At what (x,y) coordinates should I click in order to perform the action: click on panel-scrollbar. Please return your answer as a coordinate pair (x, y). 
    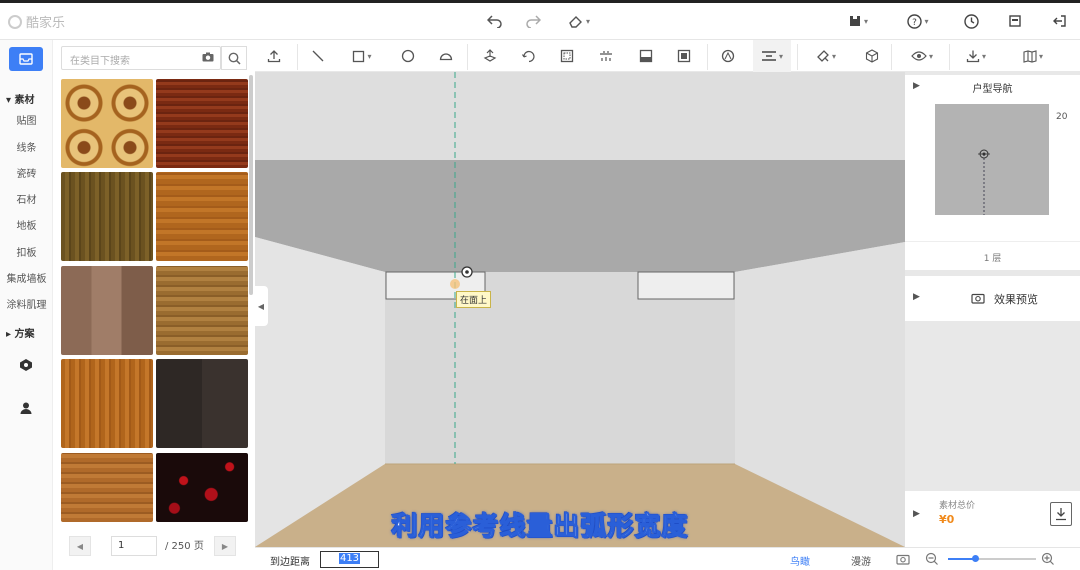
    Looking at the image, I should click on (251, 185).